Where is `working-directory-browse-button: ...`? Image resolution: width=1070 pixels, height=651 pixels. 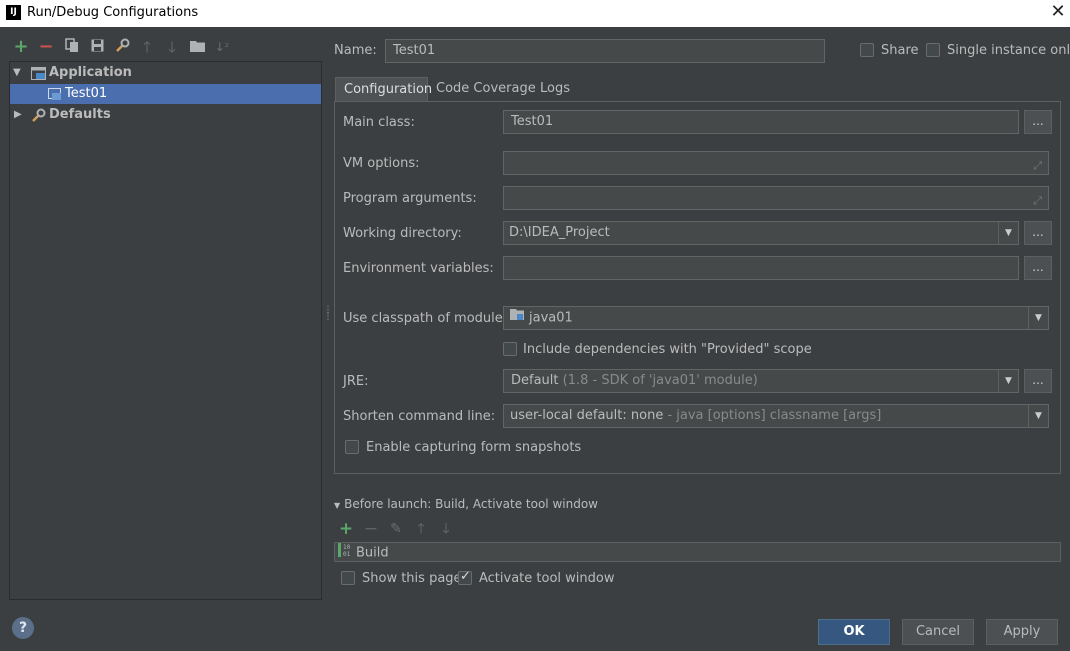
working-directory-browse-button: ... is located at coordinates (1038, 233).